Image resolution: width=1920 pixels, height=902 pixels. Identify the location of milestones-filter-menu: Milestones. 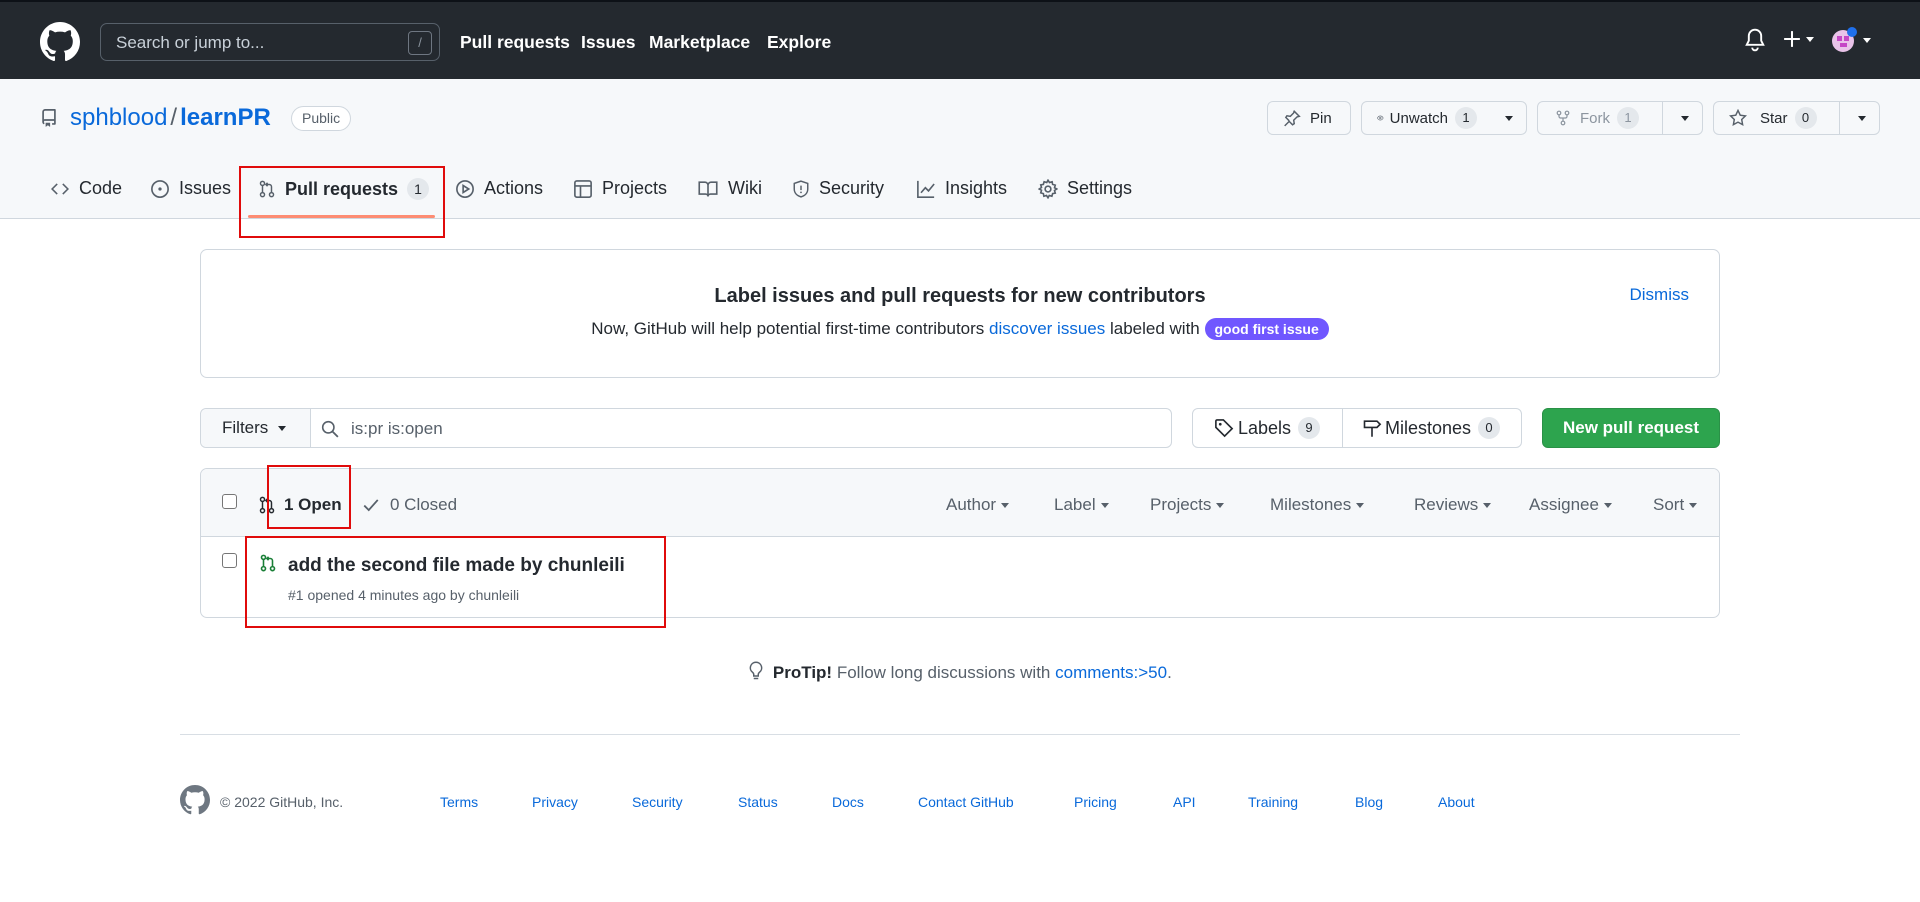
(1317, 505).